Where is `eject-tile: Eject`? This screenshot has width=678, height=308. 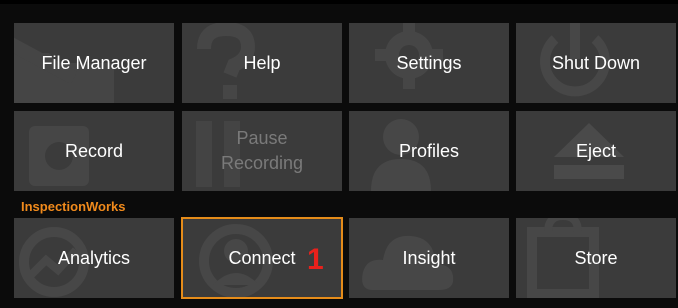 eject-tile: Eject is located at coordinates (596, 151).